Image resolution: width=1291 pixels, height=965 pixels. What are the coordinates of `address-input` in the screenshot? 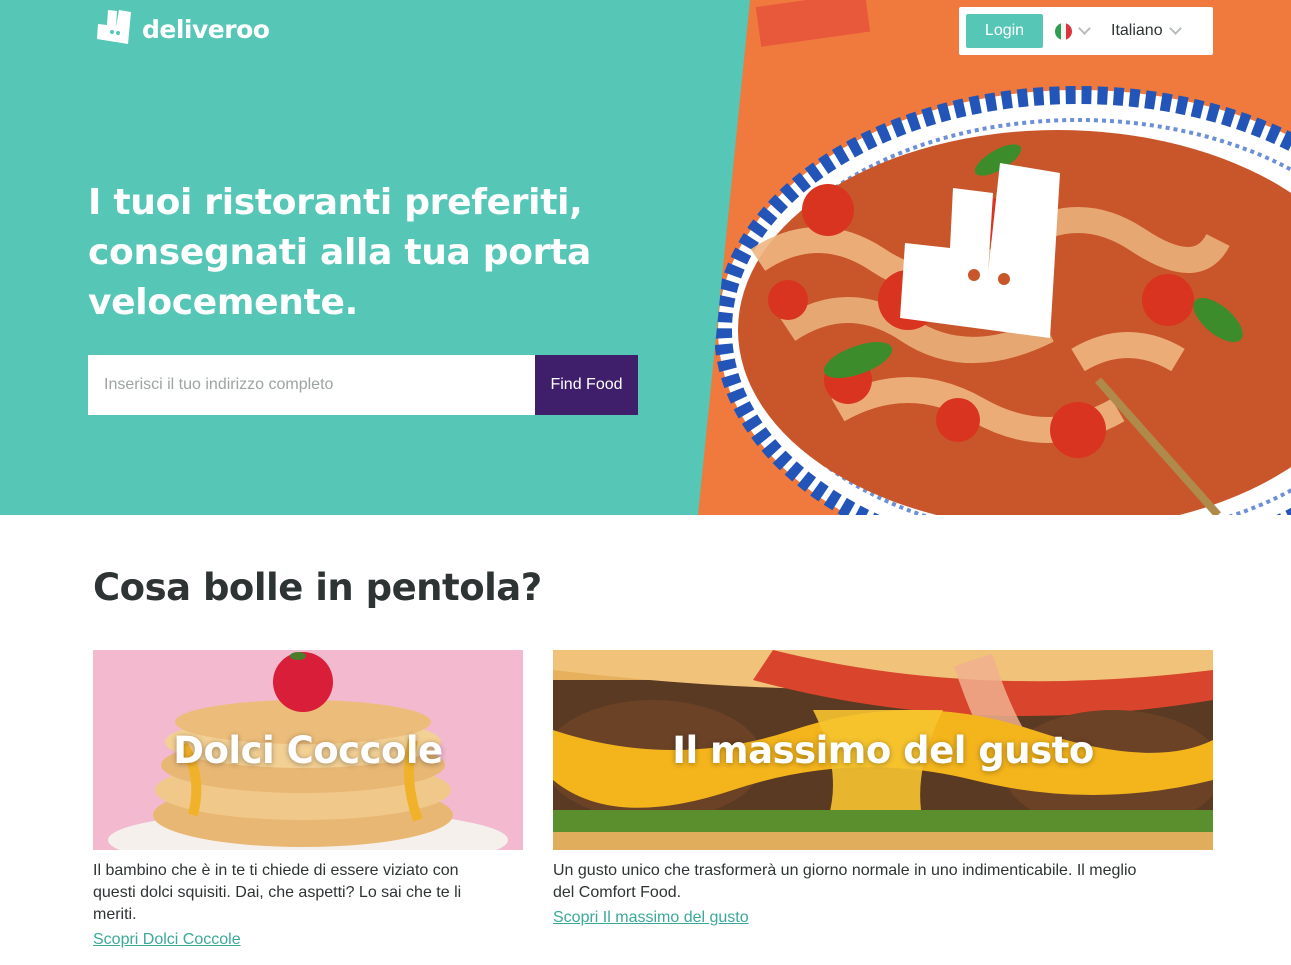 It's located at (311, 385).